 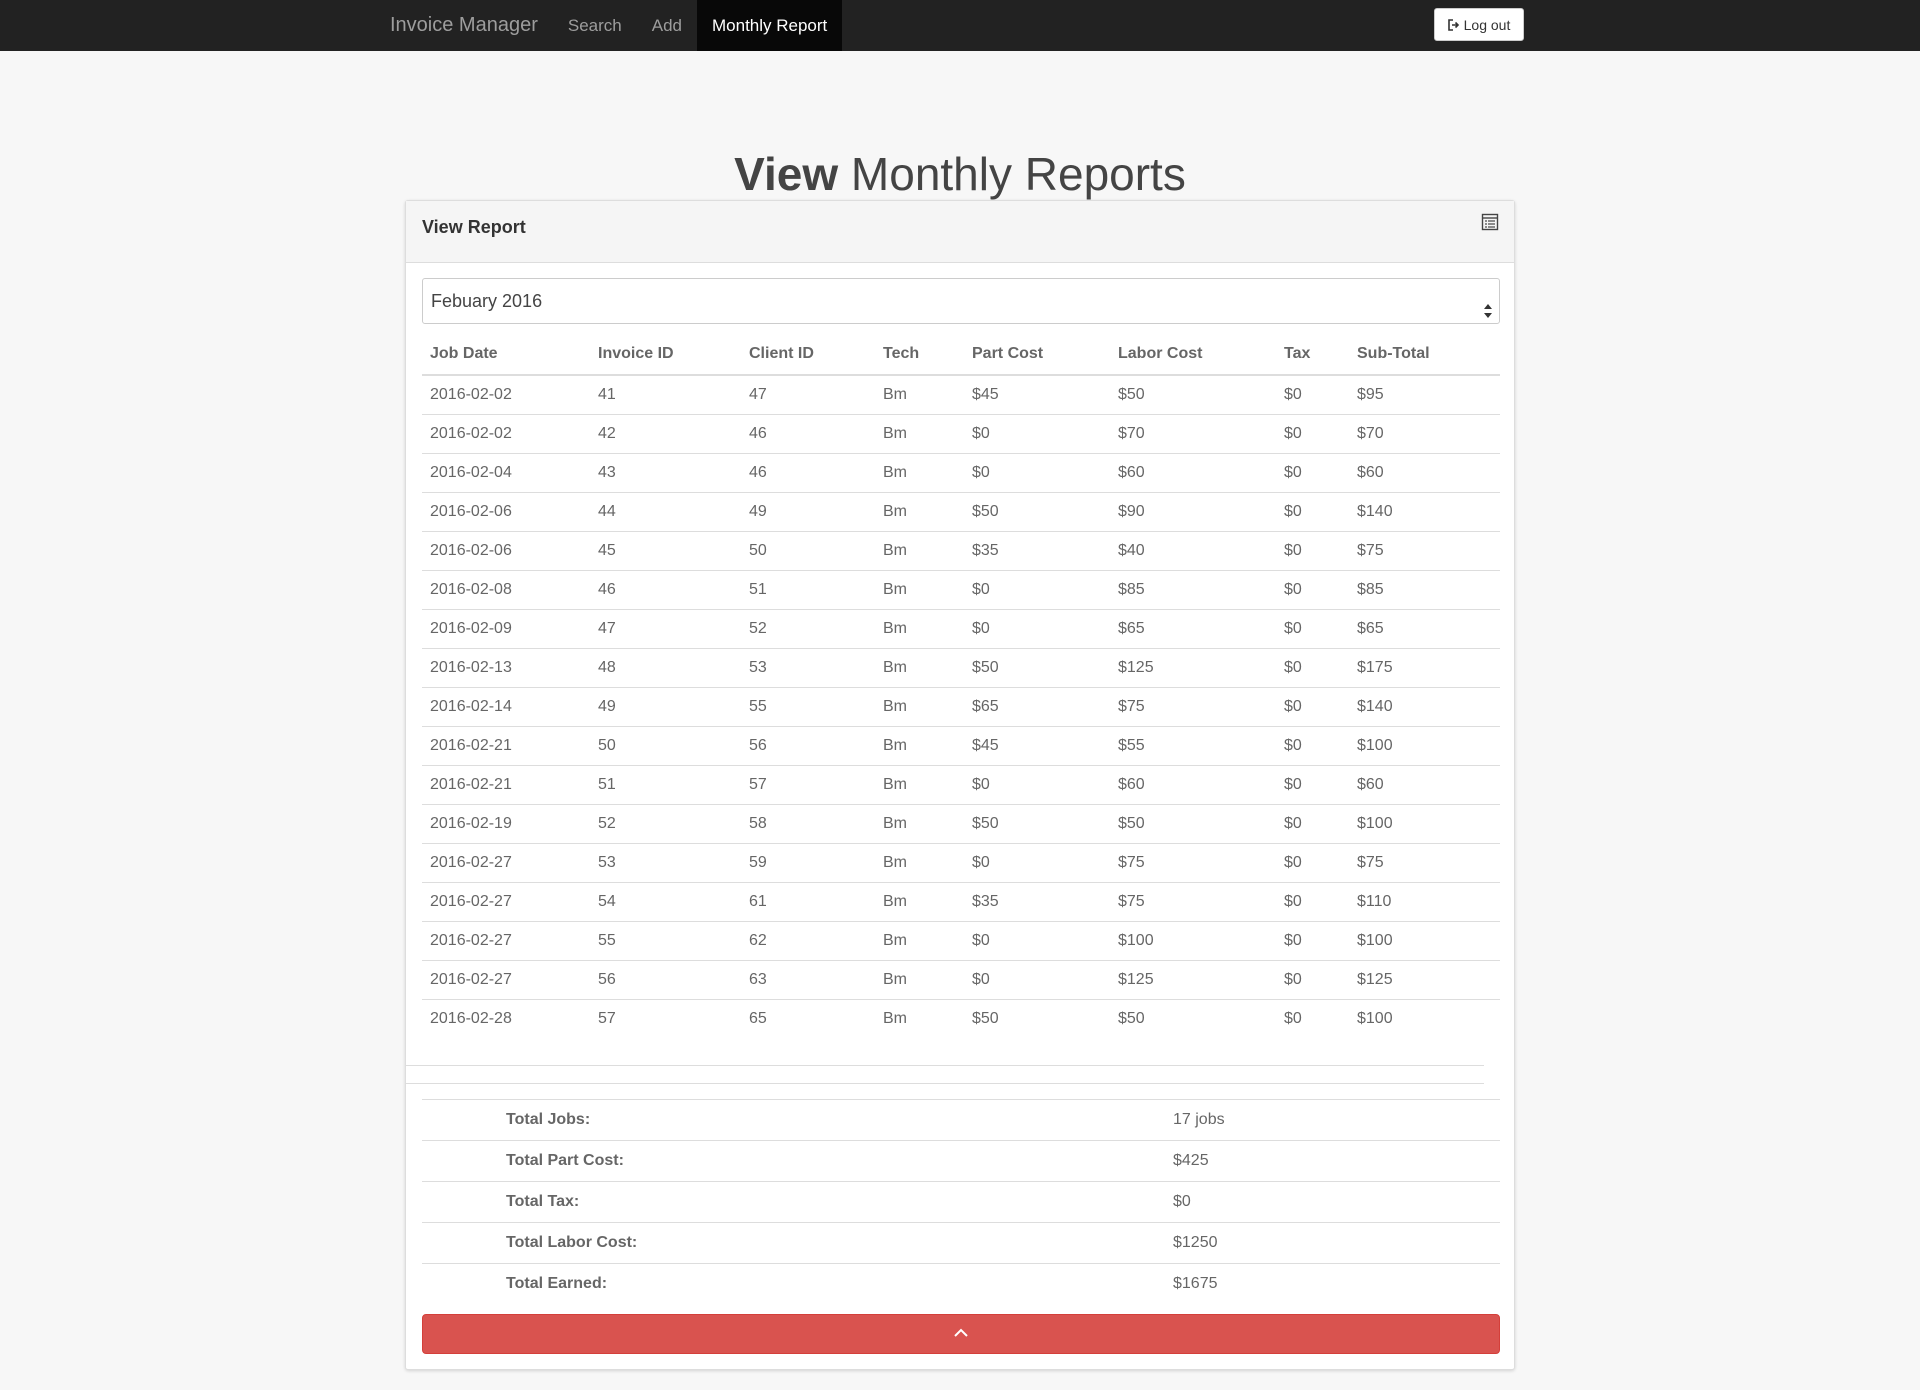 I want to click on table-row: 2016-02-27 55 62 Bm $0 $100 $0 $100, so click(x=961, y=941).